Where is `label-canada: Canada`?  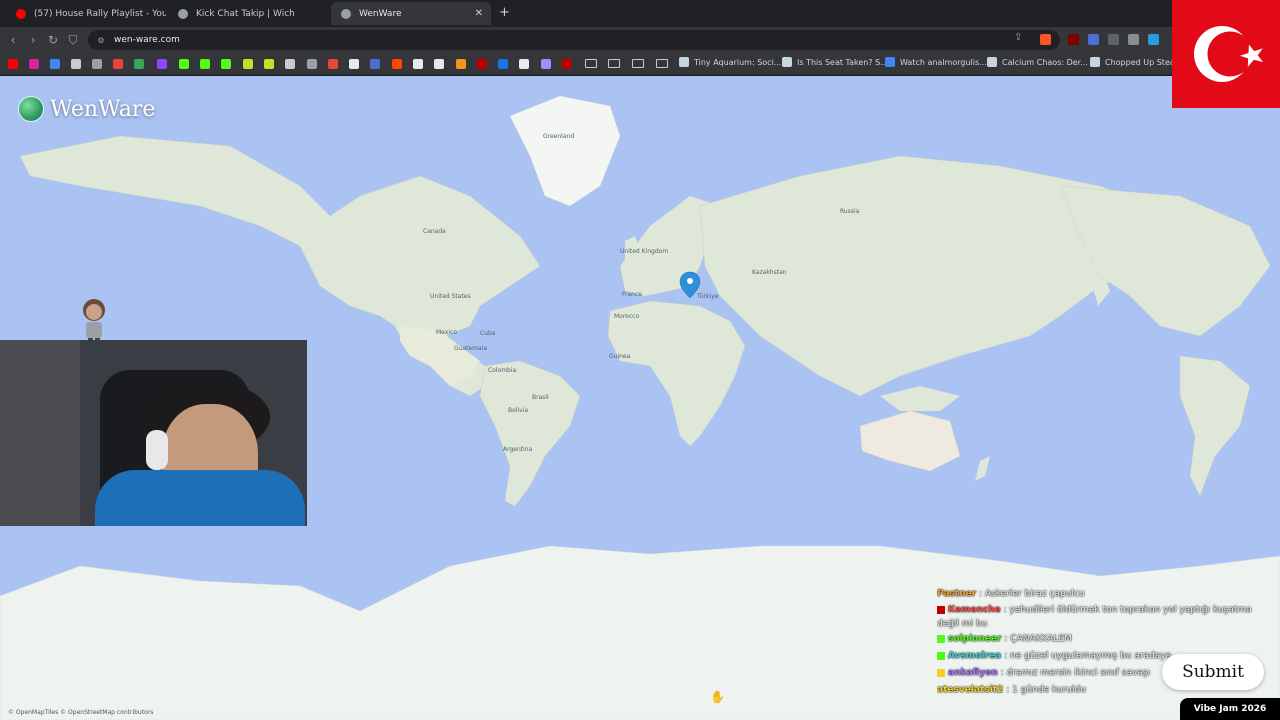 label-canada: Canada is located at coordinates (434, 231).